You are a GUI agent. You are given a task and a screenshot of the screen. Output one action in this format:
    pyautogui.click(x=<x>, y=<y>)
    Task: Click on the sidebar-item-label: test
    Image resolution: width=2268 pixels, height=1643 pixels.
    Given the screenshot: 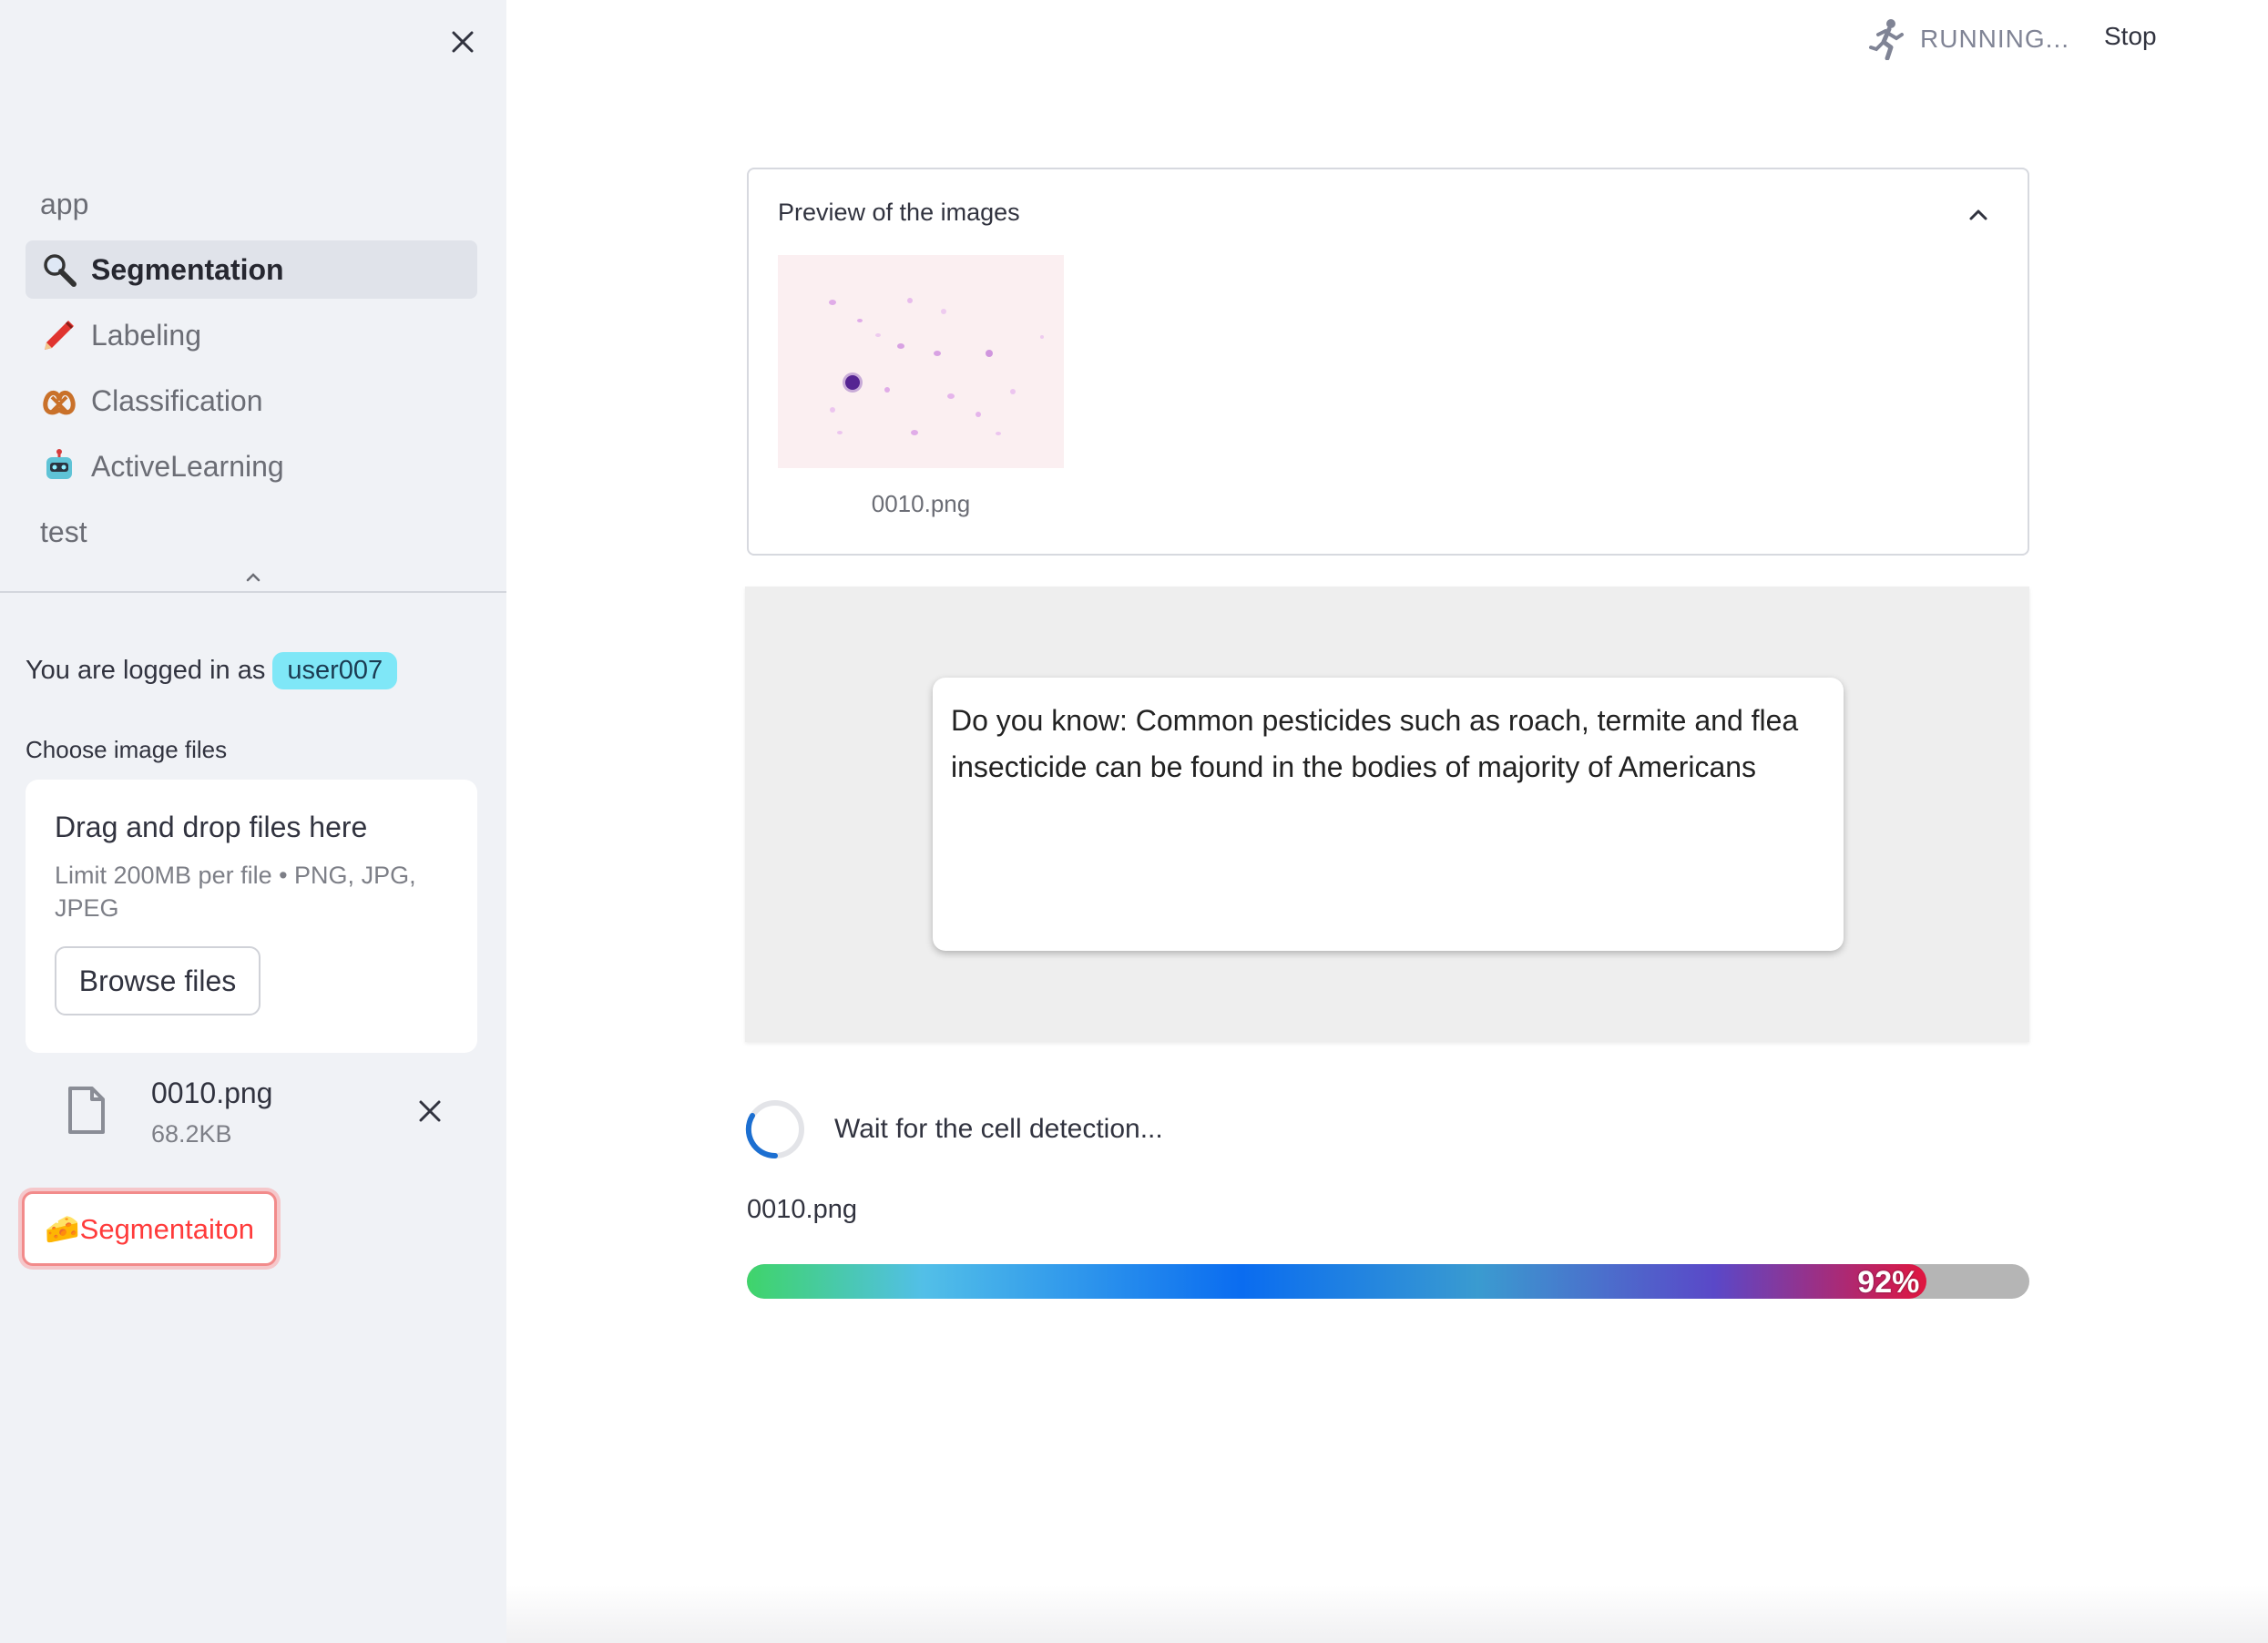 What is the action you would take?
    pyautogui.click(x=64, y=531)
    